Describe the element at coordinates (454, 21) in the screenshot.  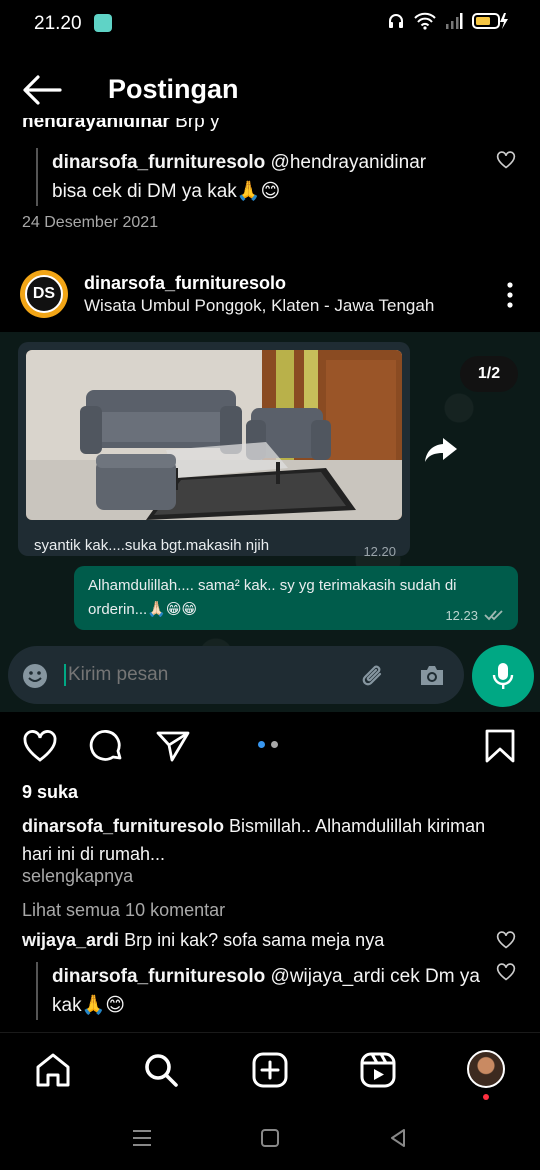
I see `signal-icon` at that location.